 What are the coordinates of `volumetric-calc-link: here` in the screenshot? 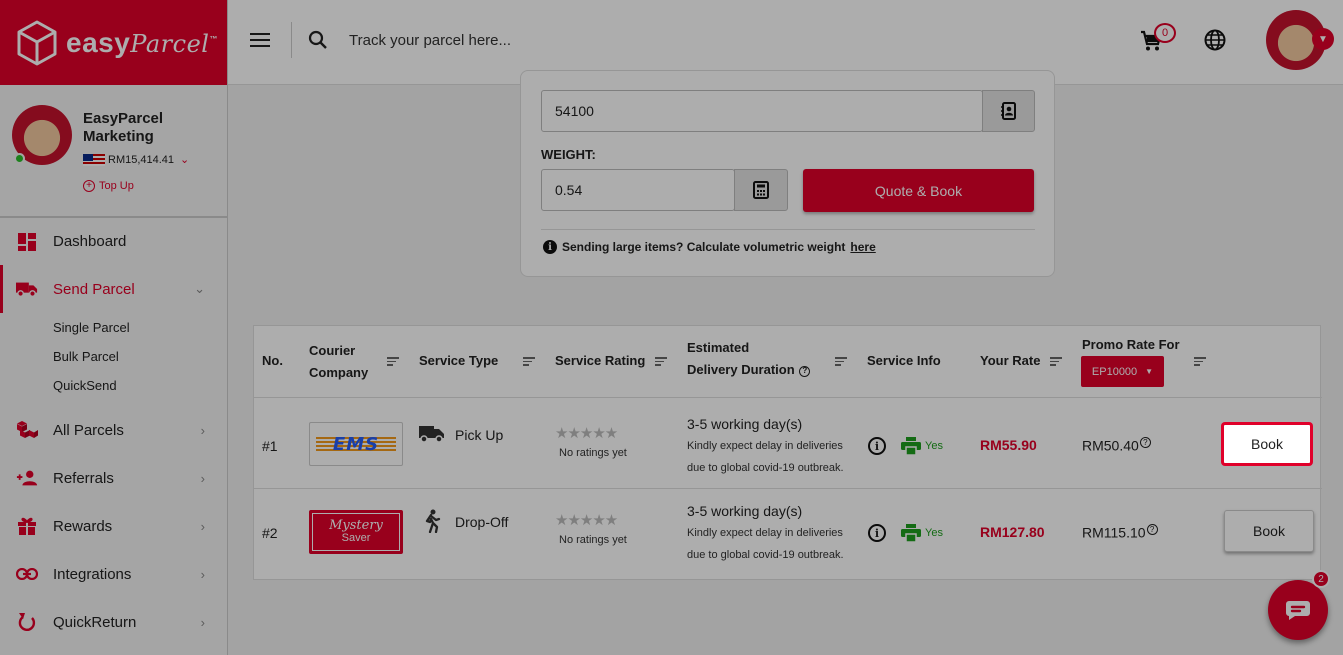 It's located at (862, 247).